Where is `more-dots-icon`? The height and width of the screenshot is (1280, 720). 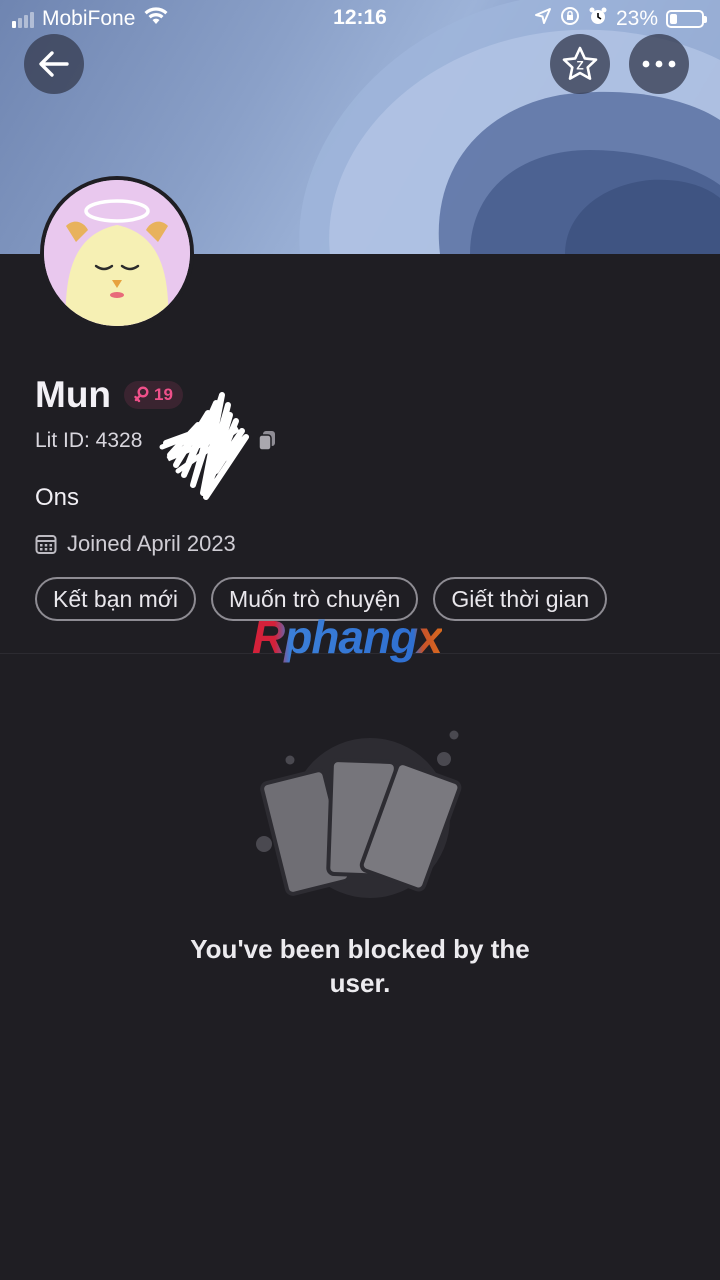 more-dots-icon is located at coordinates (659, 64).